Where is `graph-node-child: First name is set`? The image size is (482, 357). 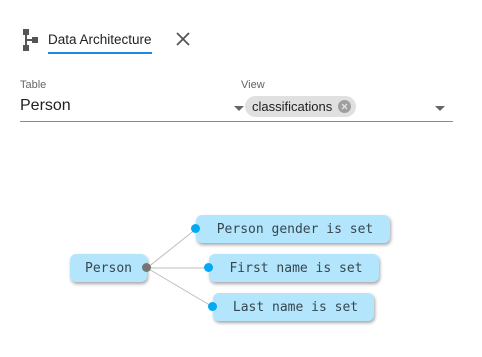 graph-node-child: First name is set is located at coordinates (294, 268).